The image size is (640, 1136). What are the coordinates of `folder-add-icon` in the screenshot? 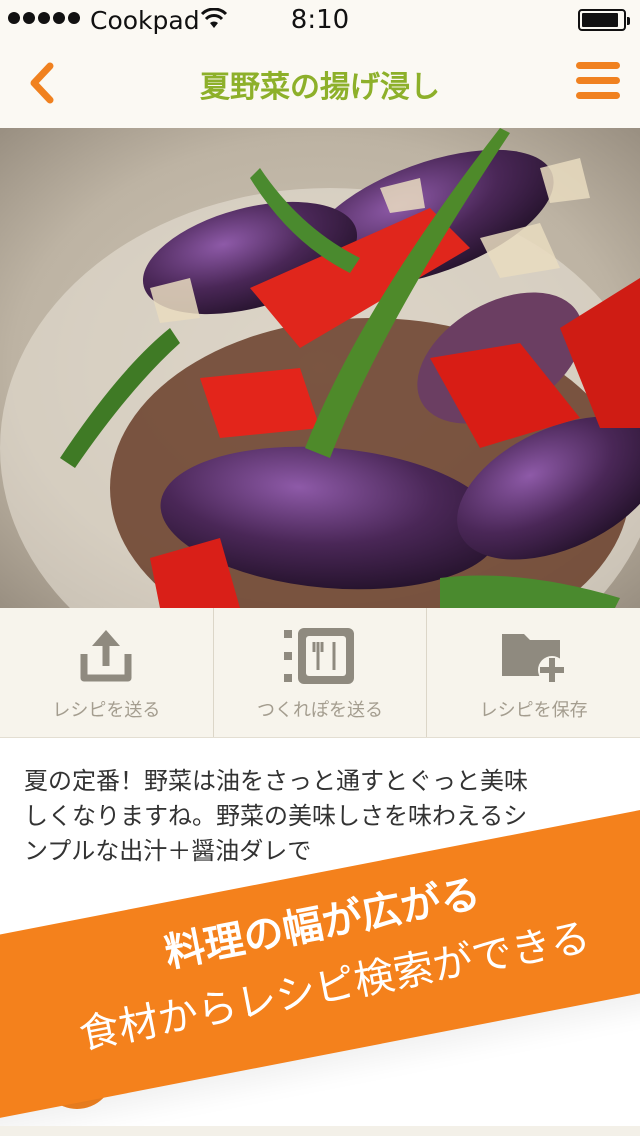 It's located at (533, 659).